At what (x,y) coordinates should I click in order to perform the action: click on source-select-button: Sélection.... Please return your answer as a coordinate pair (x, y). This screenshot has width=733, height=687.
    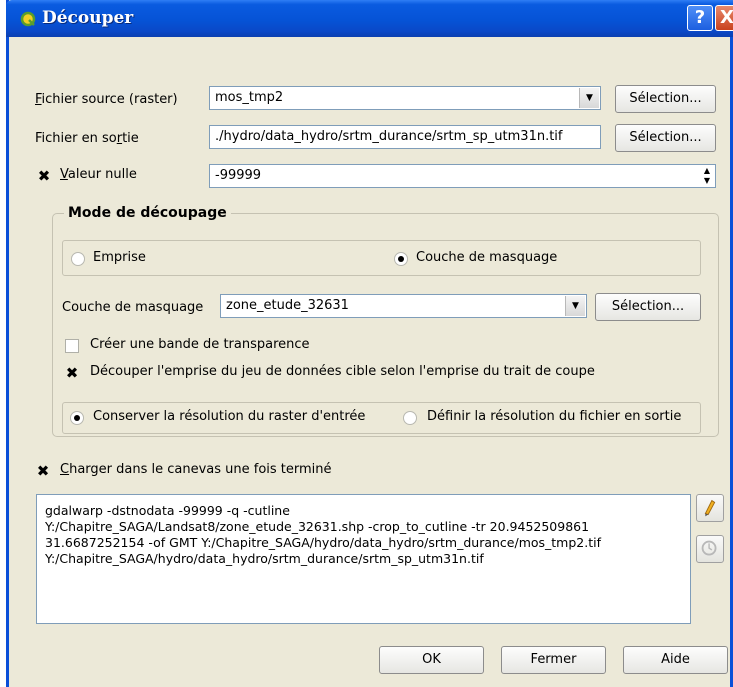
    Looking at the image, I should click on (665, 99).